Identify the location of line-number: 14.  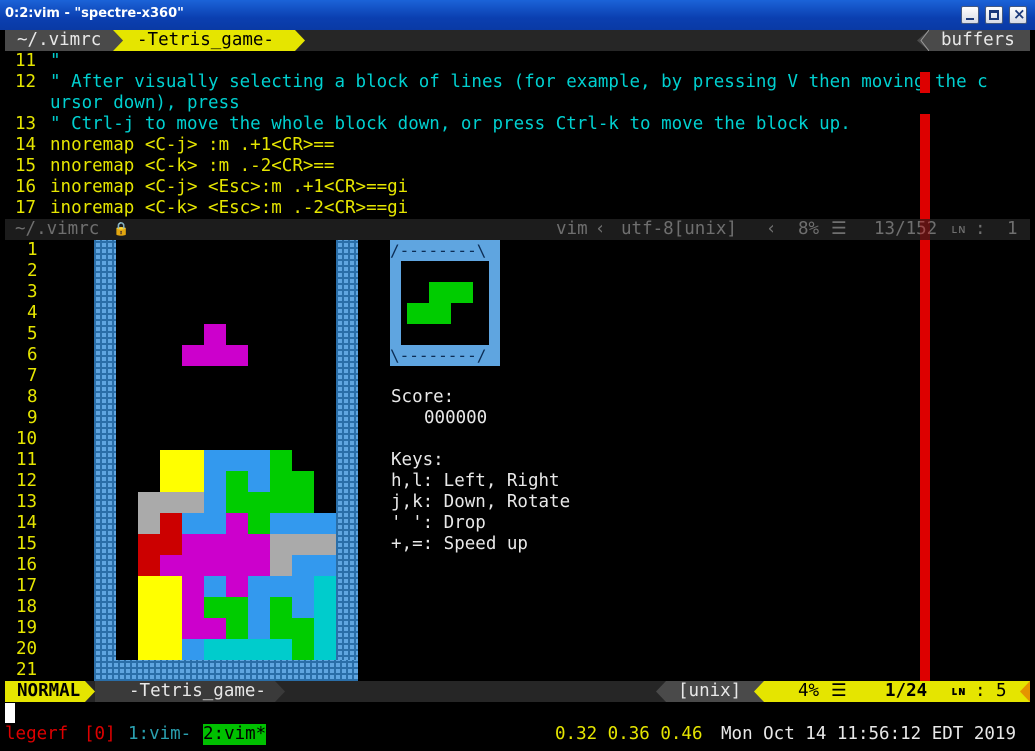
(26, 145).